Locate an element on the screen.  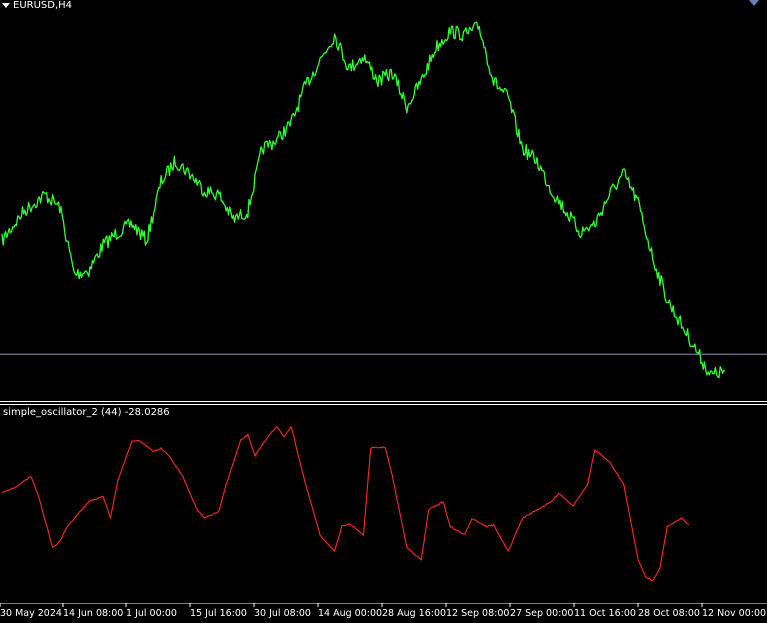
indicator-label: simple_oscillator_2 (44) -28.0286 is located at coordinates (86, 412).